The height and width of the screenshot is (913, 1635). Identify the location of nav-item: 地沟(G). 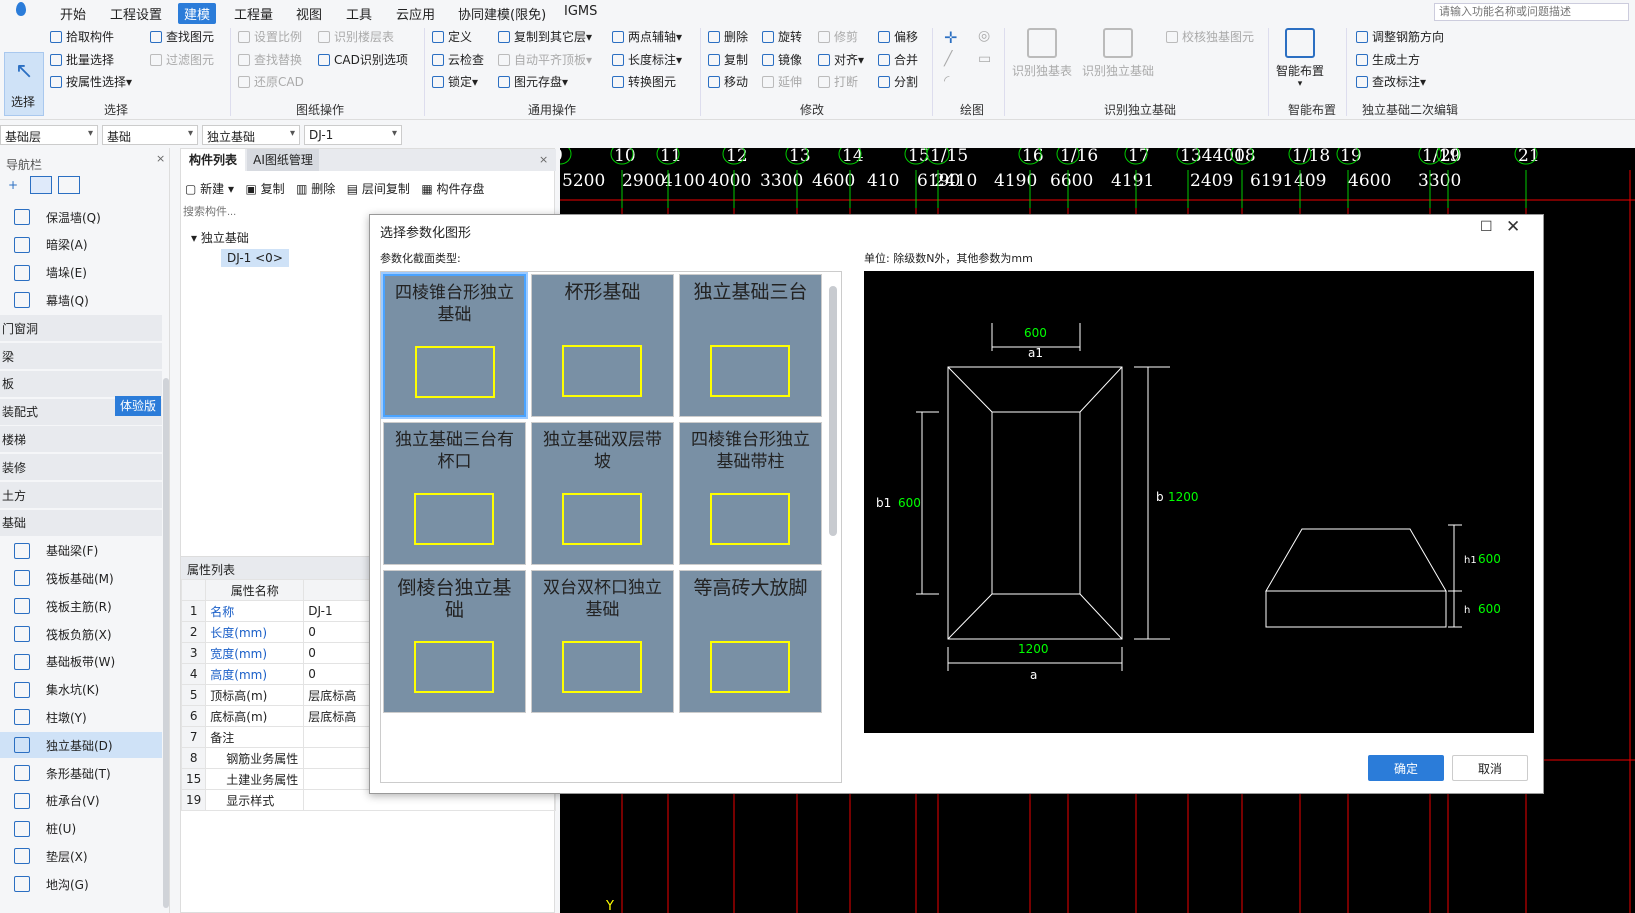
(81, 884).